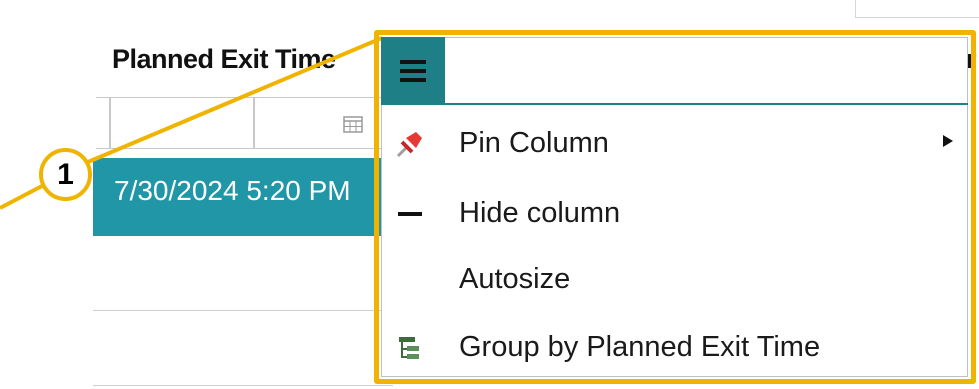 This screenshot has height=389, width=979. What do you see at coordinates (65, 174) in the screenshot?
I see `callout-marker: 1` at bounding box center [65, 174].